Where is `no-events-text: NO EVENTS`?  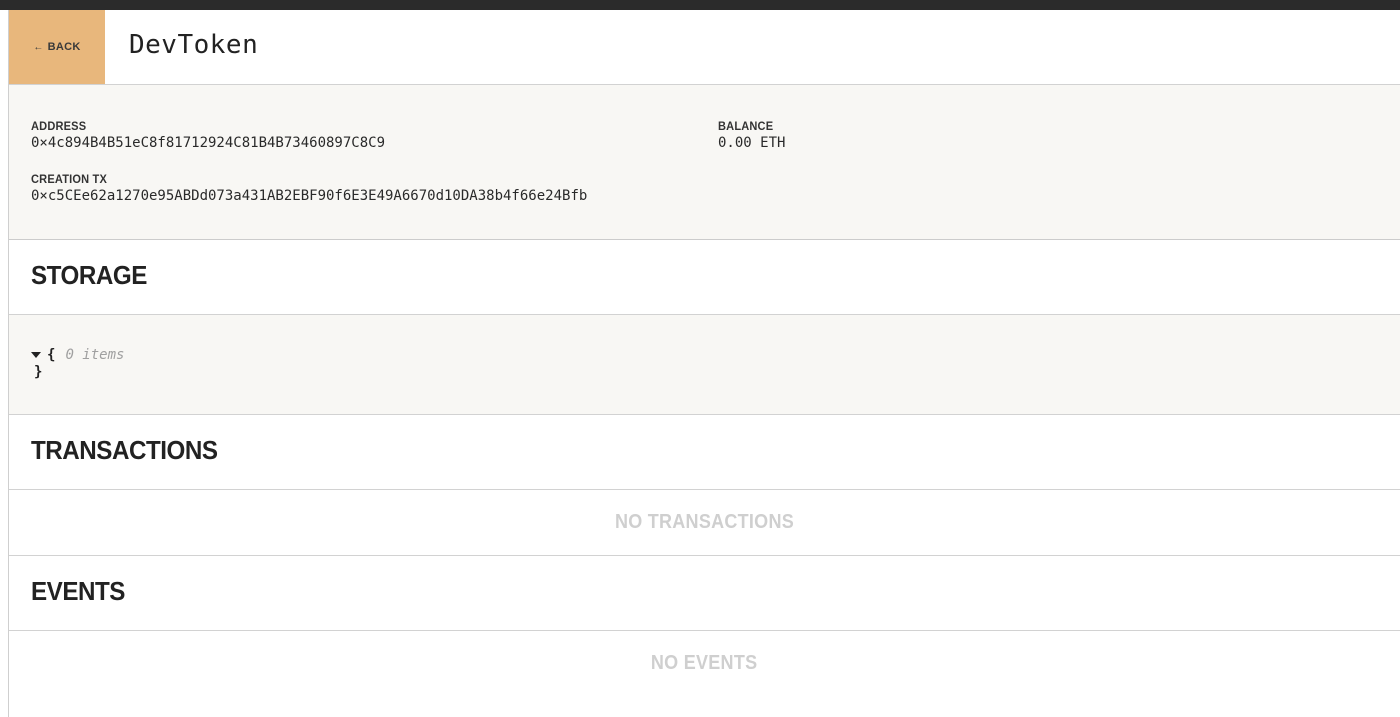
no-events-text: NO EVENTS is located at coordinates (704, 662).